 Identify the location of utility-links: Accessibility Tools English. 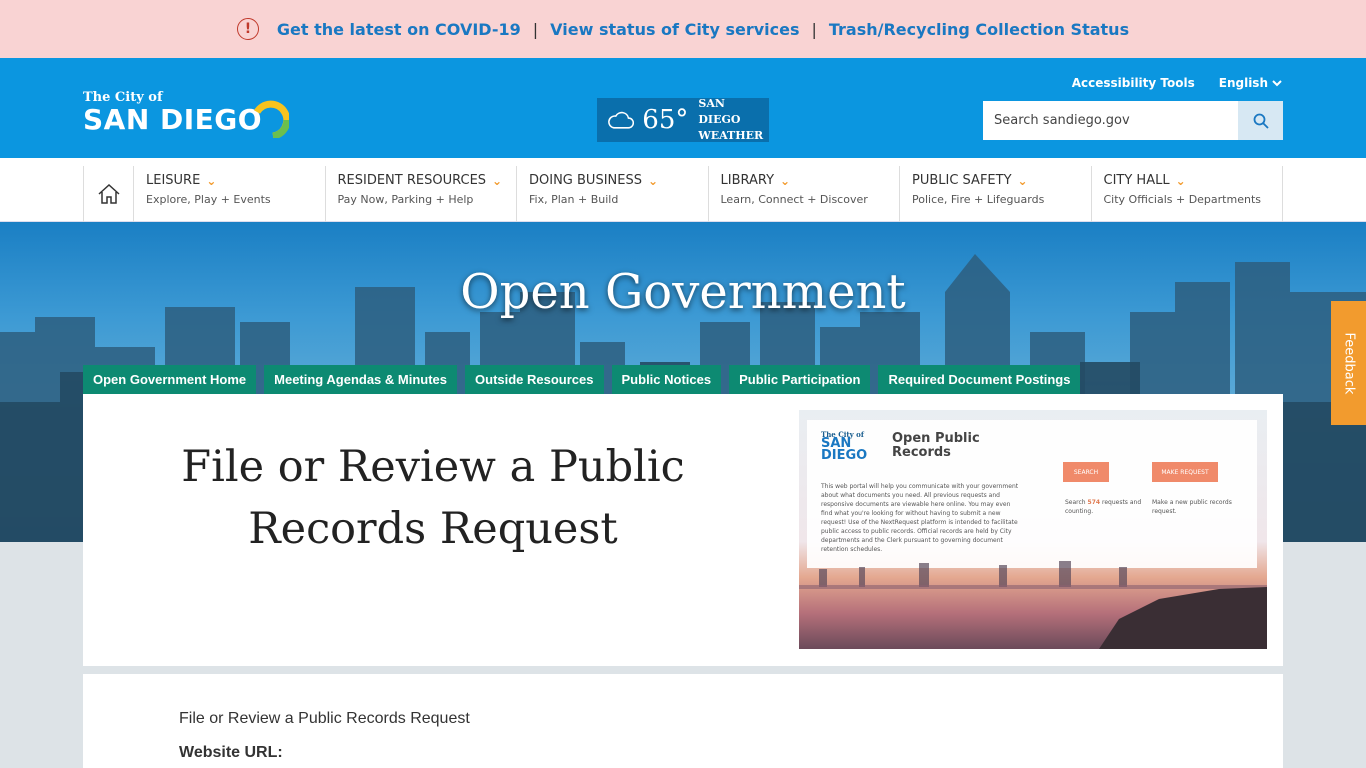
(1177, 83).